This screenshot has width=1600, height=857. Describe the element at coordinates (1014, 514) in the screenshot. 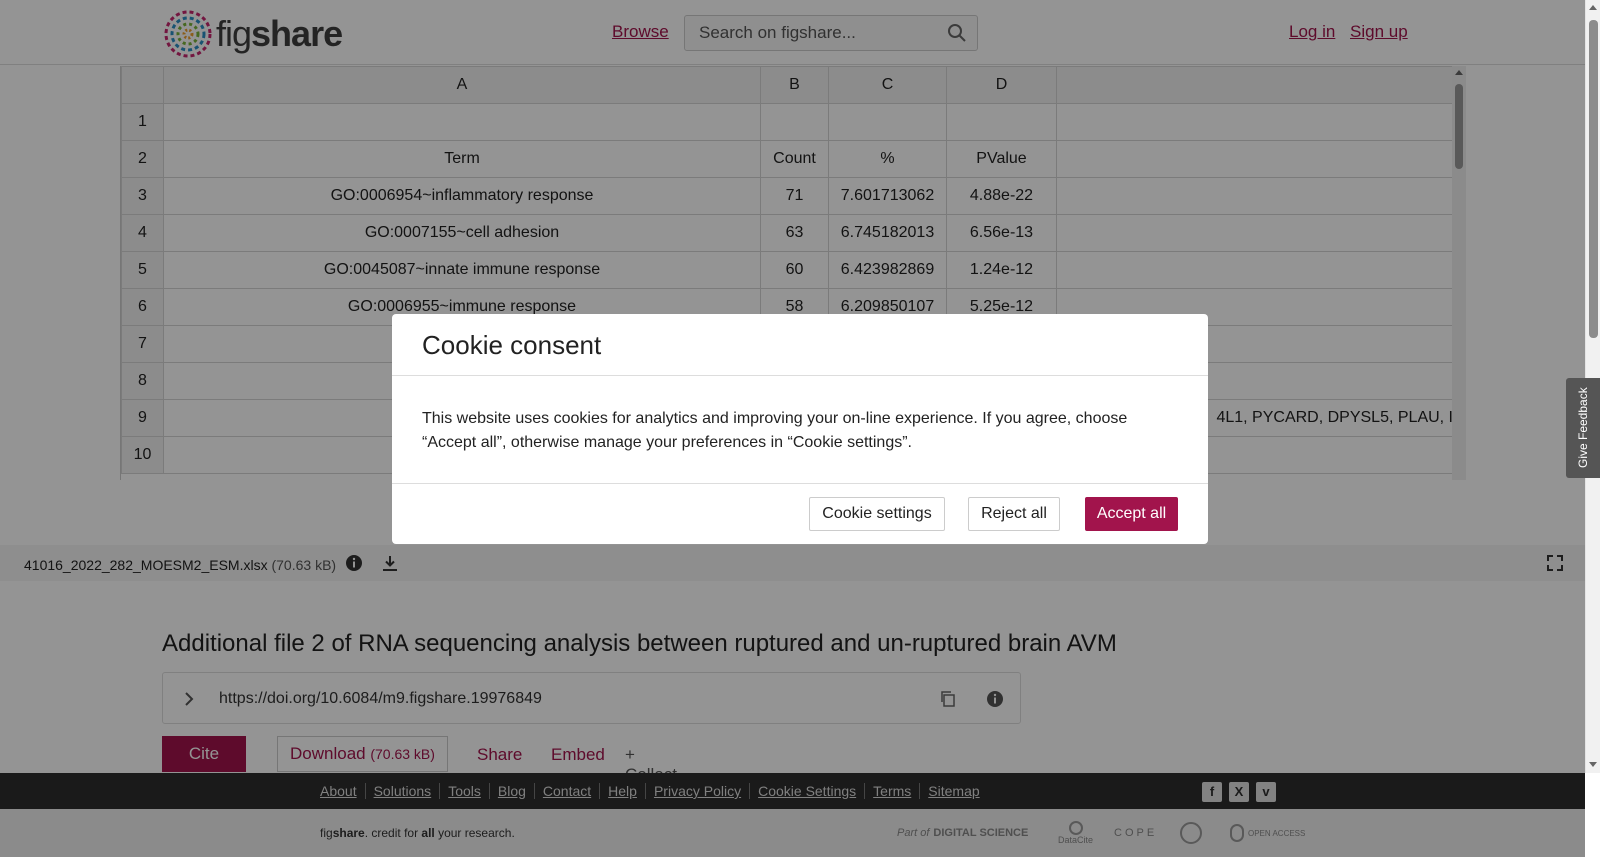

I see `reject-all-button: Reject all` at that location.